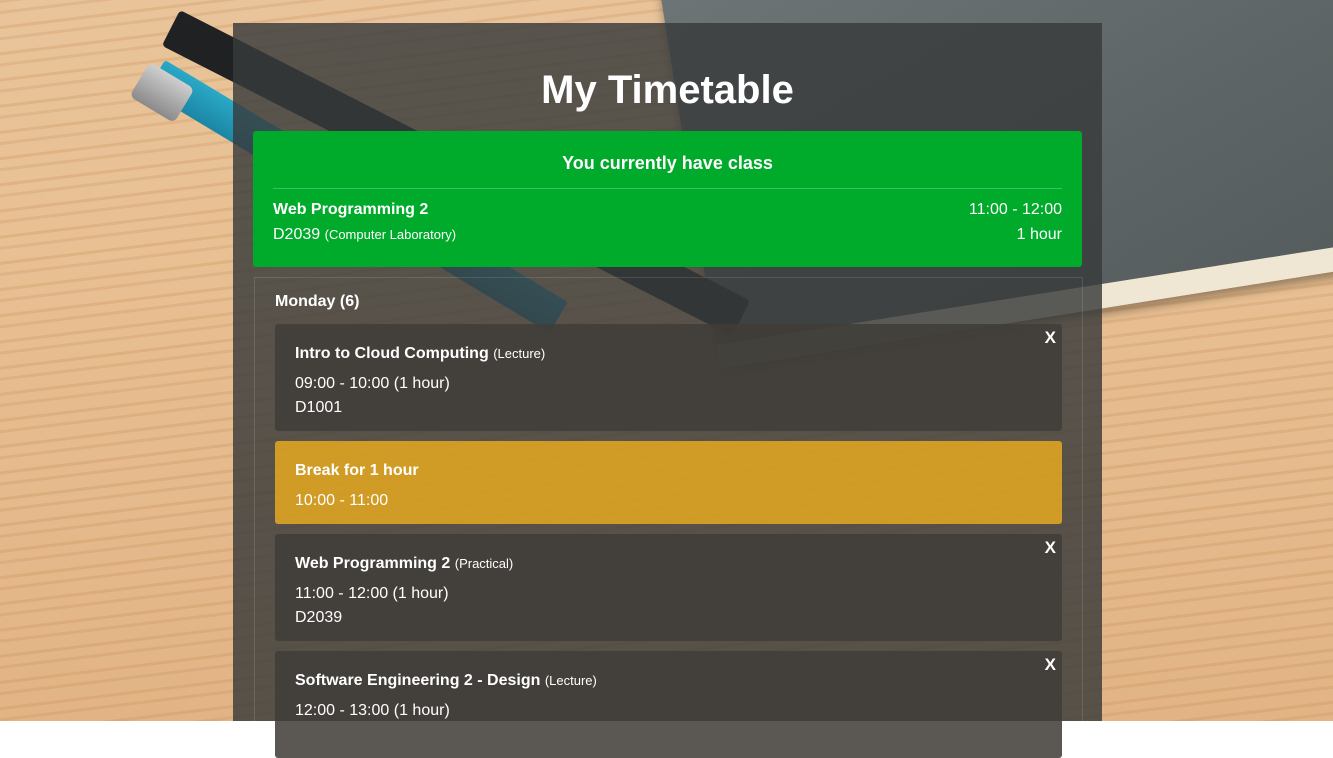  What do you see at coordinates (372, 383) in the screenshot?
I see `class-time: 09:00 - 10:00 (1 hour)` at bounding box center [372, 383].